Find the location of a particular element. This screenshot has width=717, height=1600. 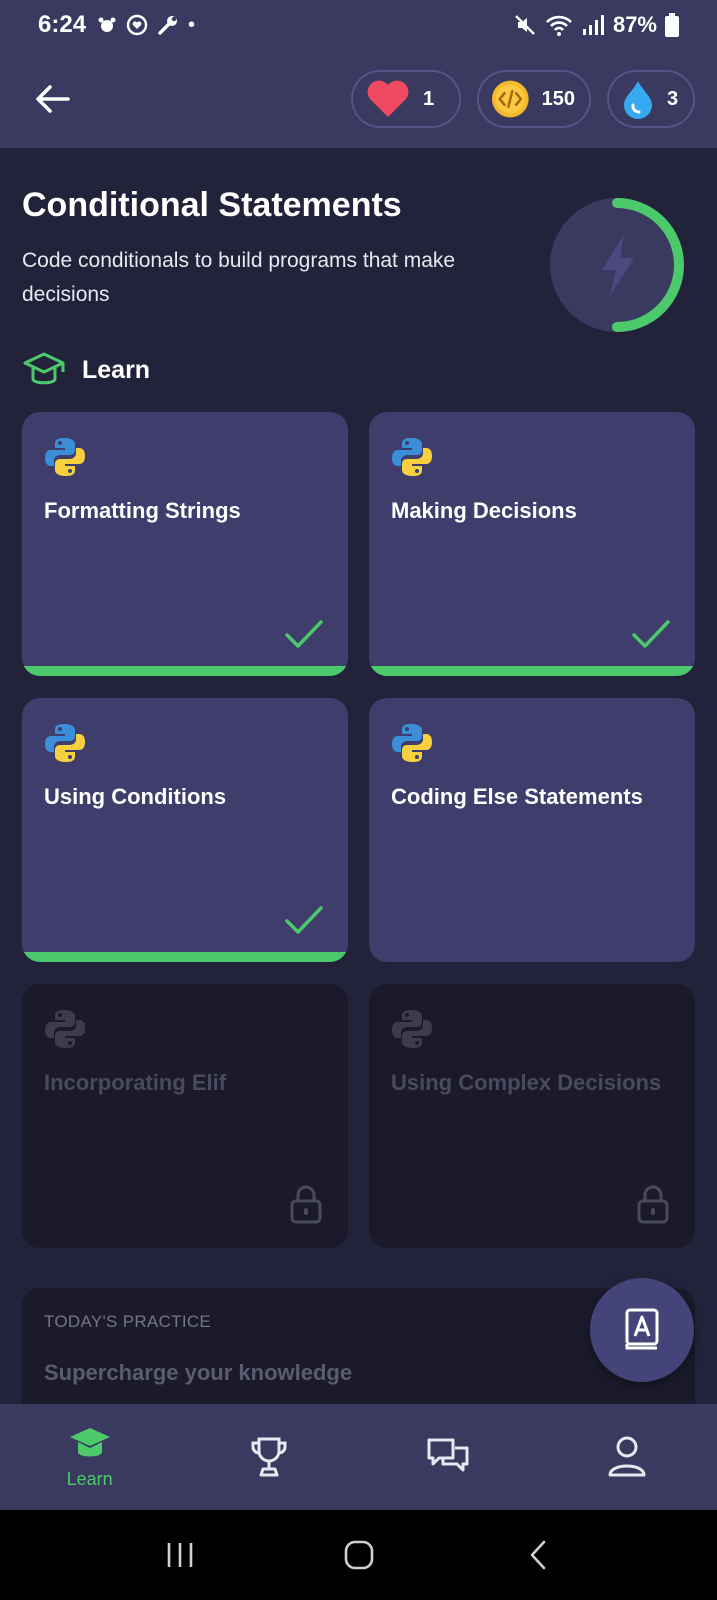

graduation-cap-filled-icon is located at coordinates (89, 1441).